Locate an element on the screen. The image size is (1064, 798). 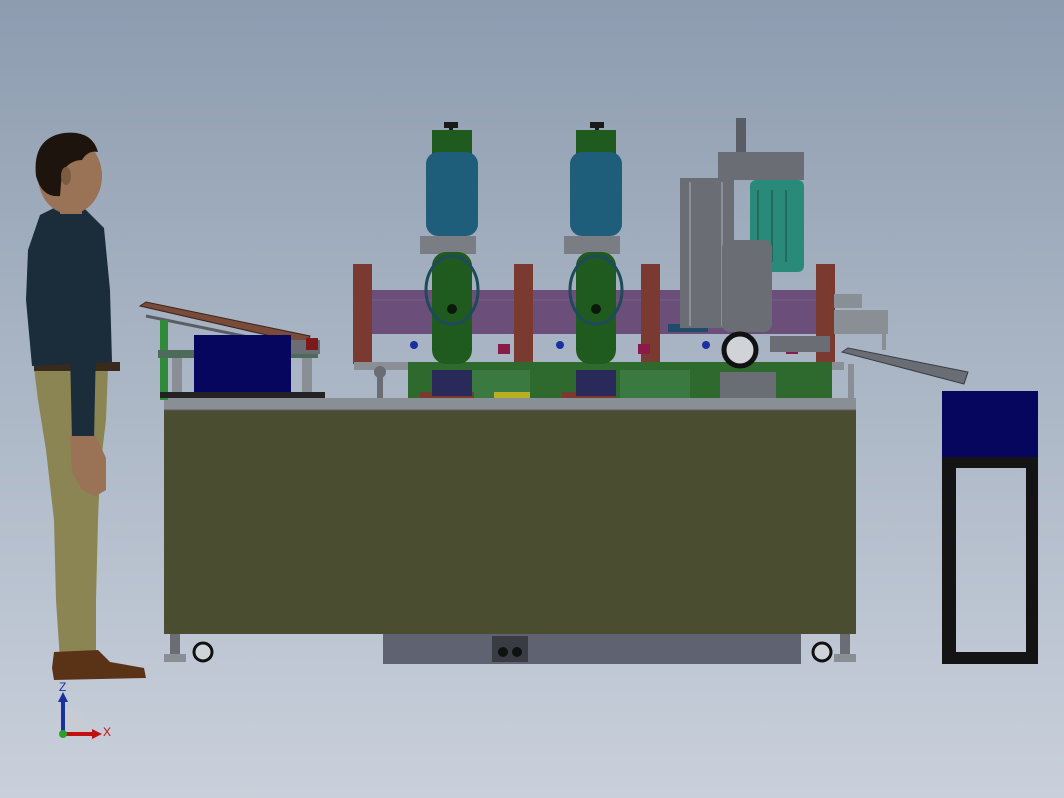
triad-origin is located at coordinates (63, 734).